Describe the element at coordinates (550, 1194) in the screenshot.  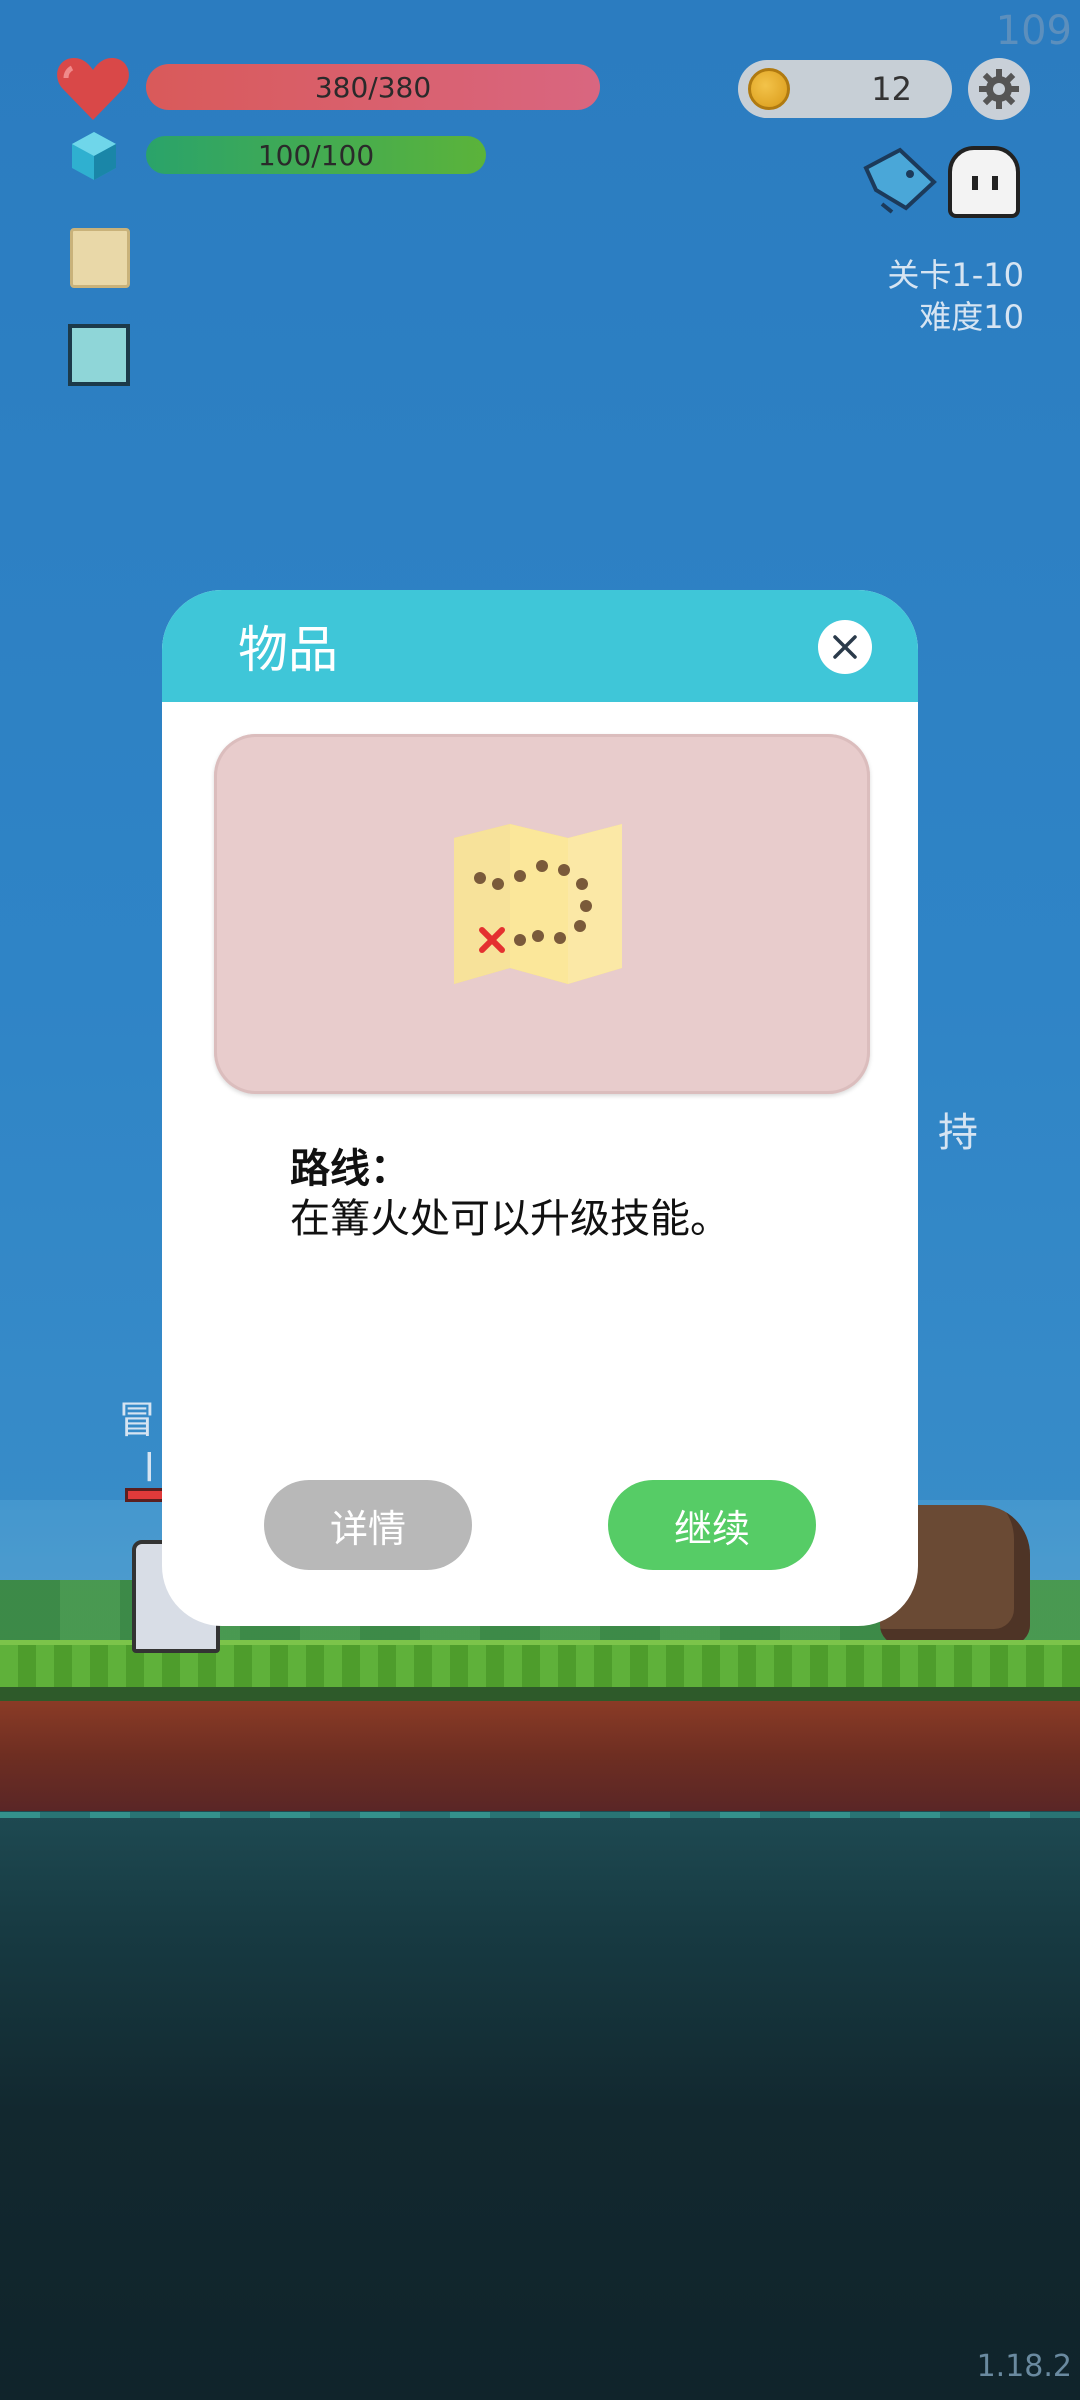
I see `item-description-block: 路线： 在篝火处可以升级技能。` at that location.